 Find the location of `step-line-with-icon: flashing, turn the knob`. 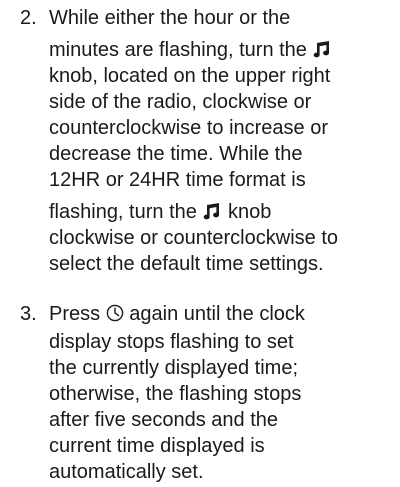

step-line-with-icon: flashing, turn the knob is located at coordinates (160, 212).